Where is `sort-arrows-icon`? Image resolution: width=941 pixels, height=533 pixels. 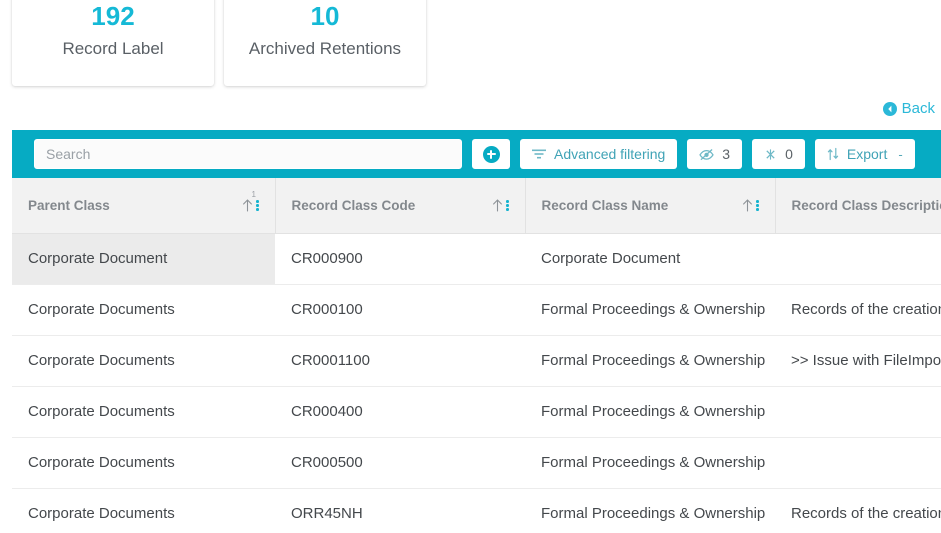 sort-arrows-icon is located at coordinates (833, 154).